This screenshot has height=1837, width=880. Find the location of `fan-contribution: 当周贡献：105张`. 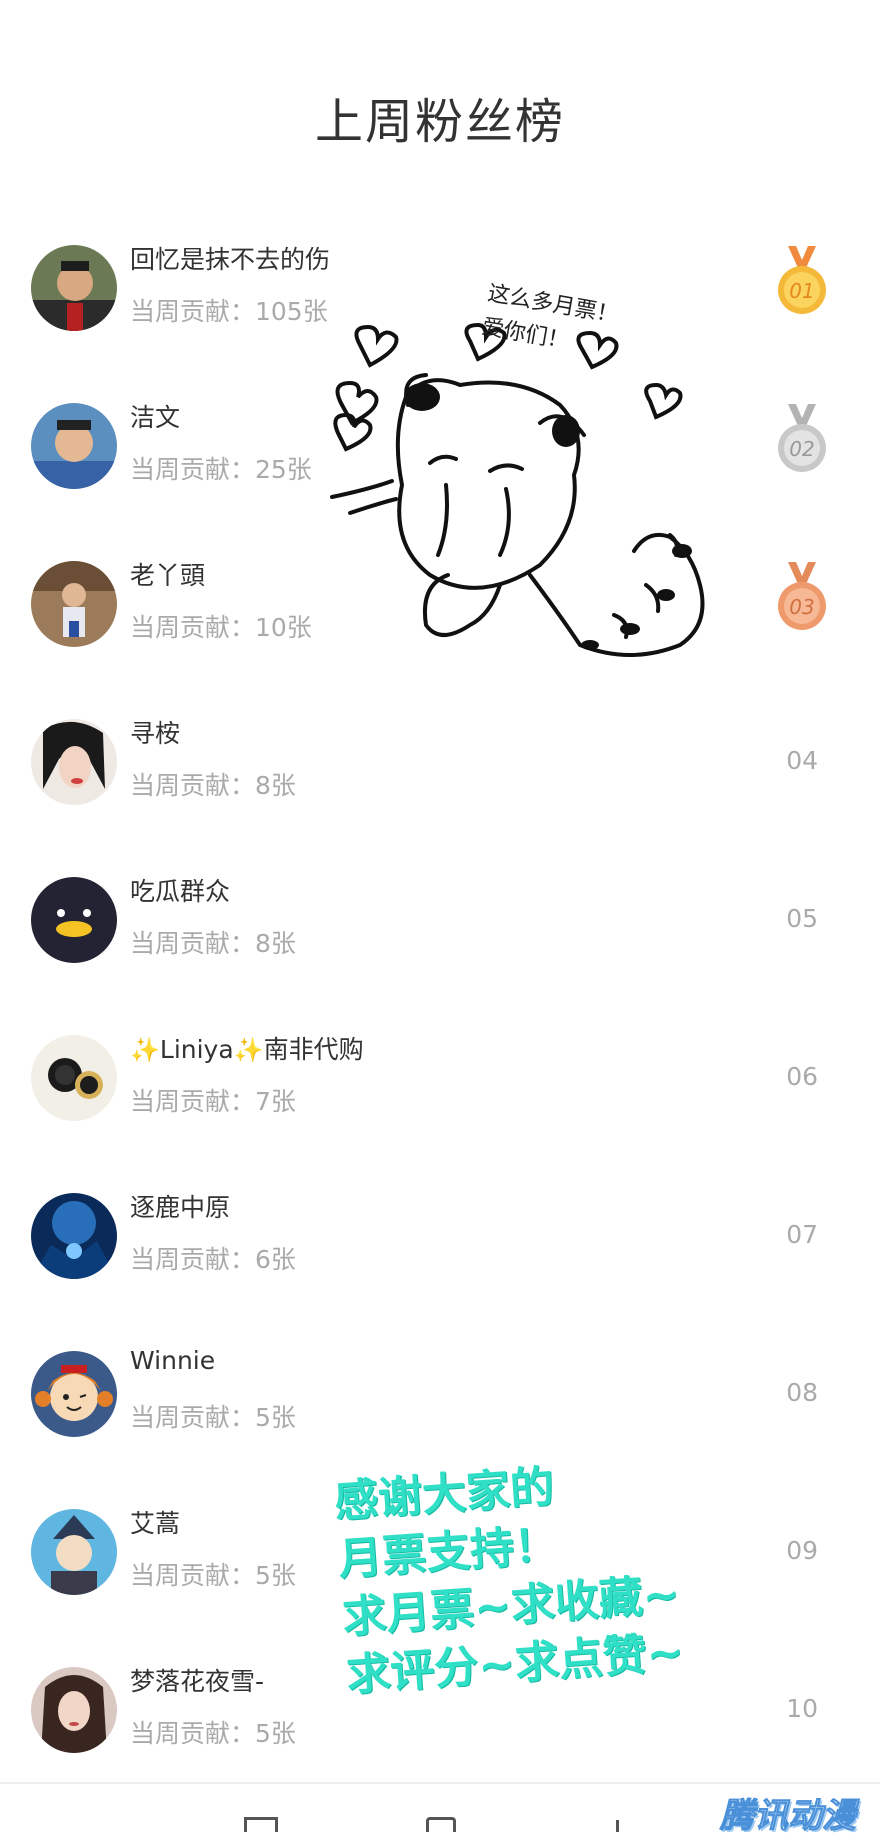

fan-contribution: 当周贡献：105张 is located at coordinates (229, 311).